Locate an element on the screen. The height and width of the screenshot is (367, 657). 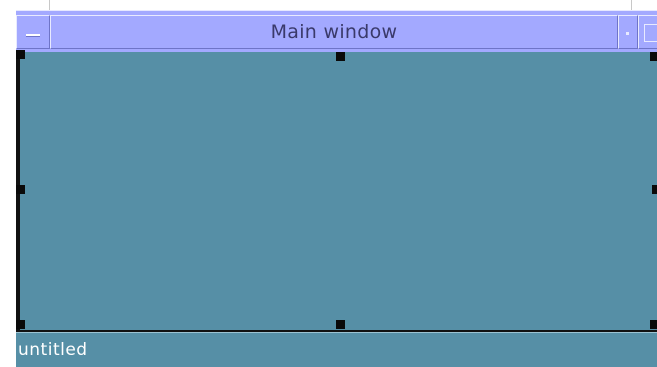
desktop-strip is located at coordinates (328, 5).